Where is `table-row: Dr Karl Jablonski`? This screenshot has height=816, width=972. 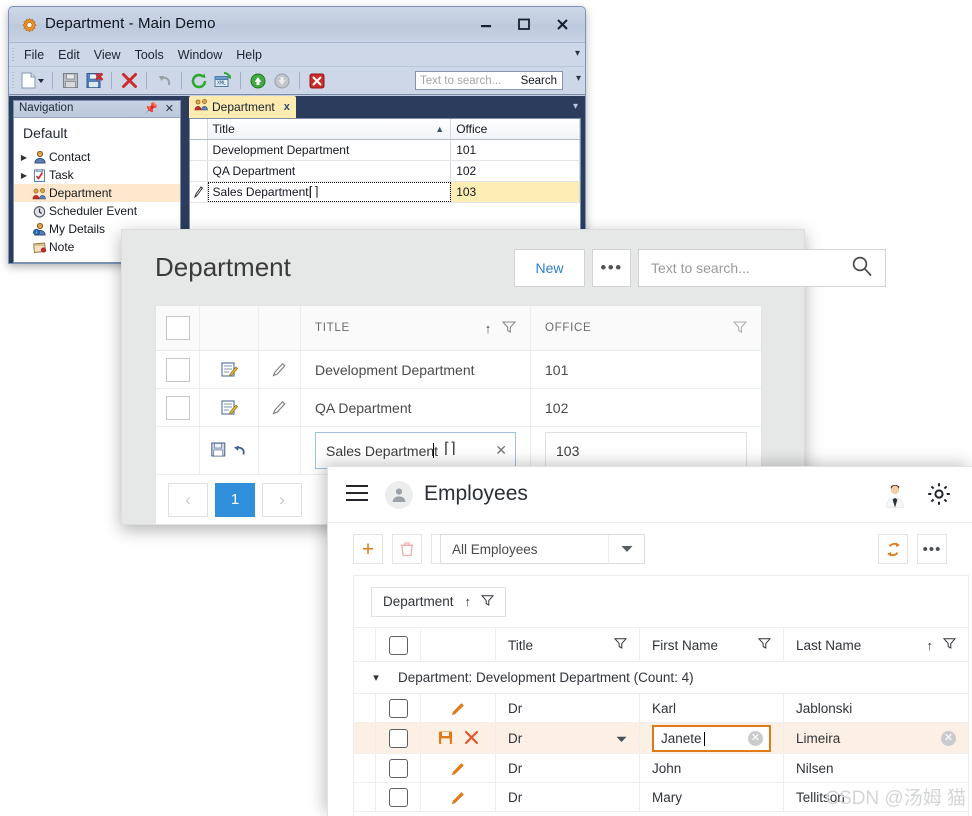
table-row: Dr Karl Jablonski is located at coordinates (661, 708).